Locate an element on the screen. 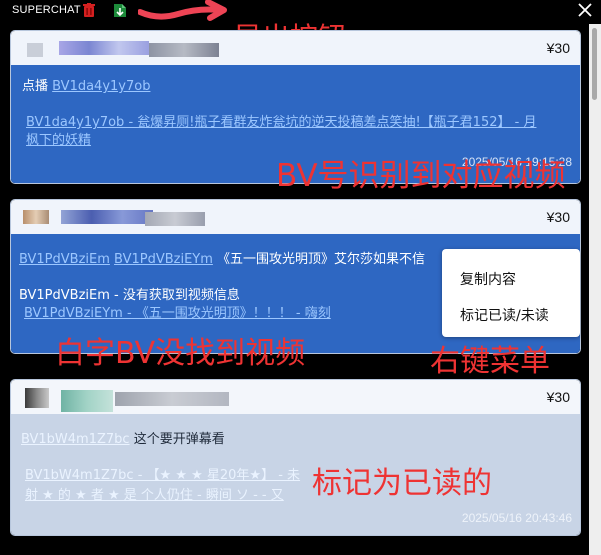 The width and height of the screenshot is (601, 555). message-line: 点播 BV1da4y1y7ob is located at coordinates (86, 84).